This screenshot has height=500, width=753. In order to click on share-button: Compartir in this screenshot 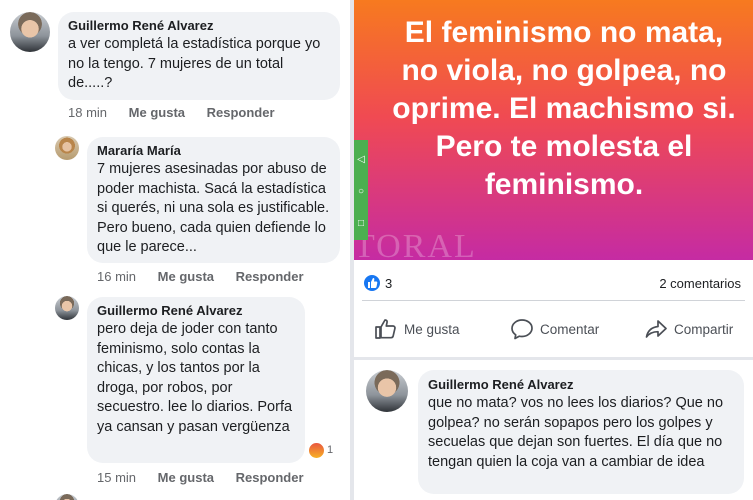, I will do `click(688, 329)`.